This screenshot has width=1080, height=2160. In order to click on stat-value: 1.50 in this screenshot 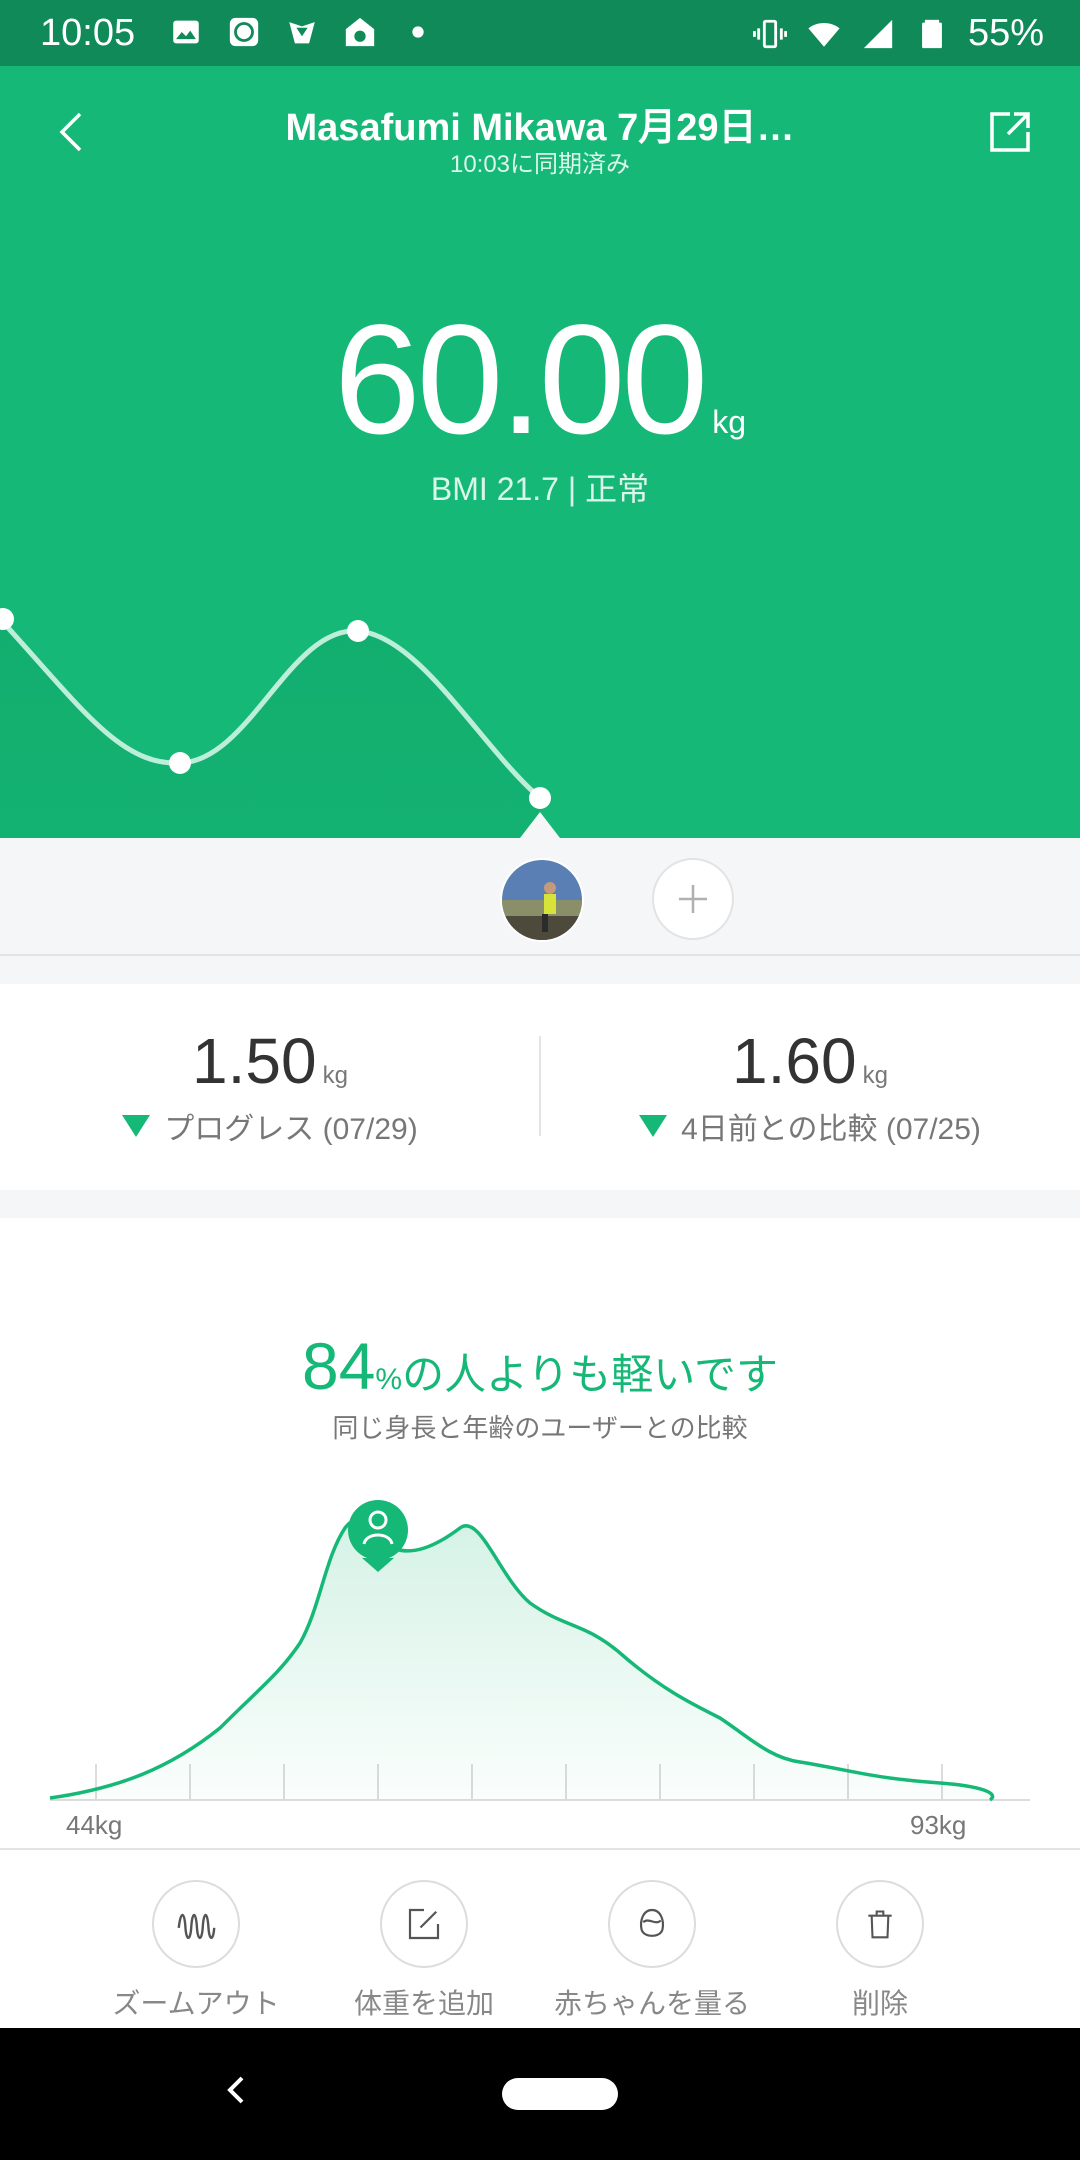, I will do `click(254, 1061)`.